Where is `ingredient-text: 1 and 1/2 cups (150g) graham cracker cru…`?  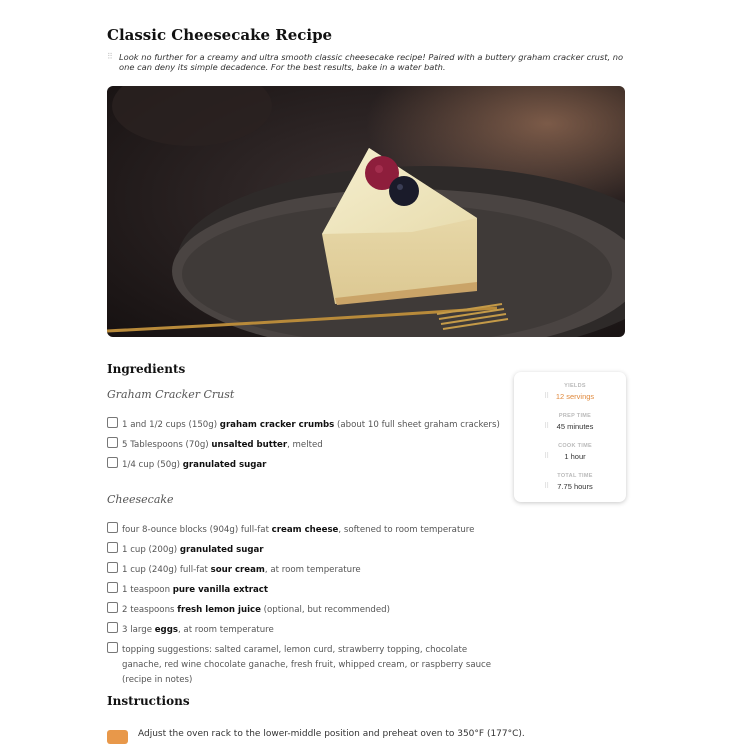
ingredient-text: 1 and 1/2 cups (150g) graham cracker cru… is located at coordinates (311, 425).